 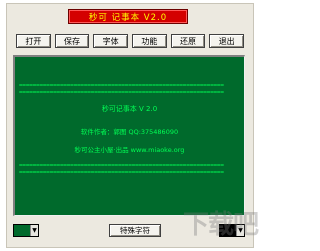 I want to click on restore-button: 还原, so click(x=188, y=41).